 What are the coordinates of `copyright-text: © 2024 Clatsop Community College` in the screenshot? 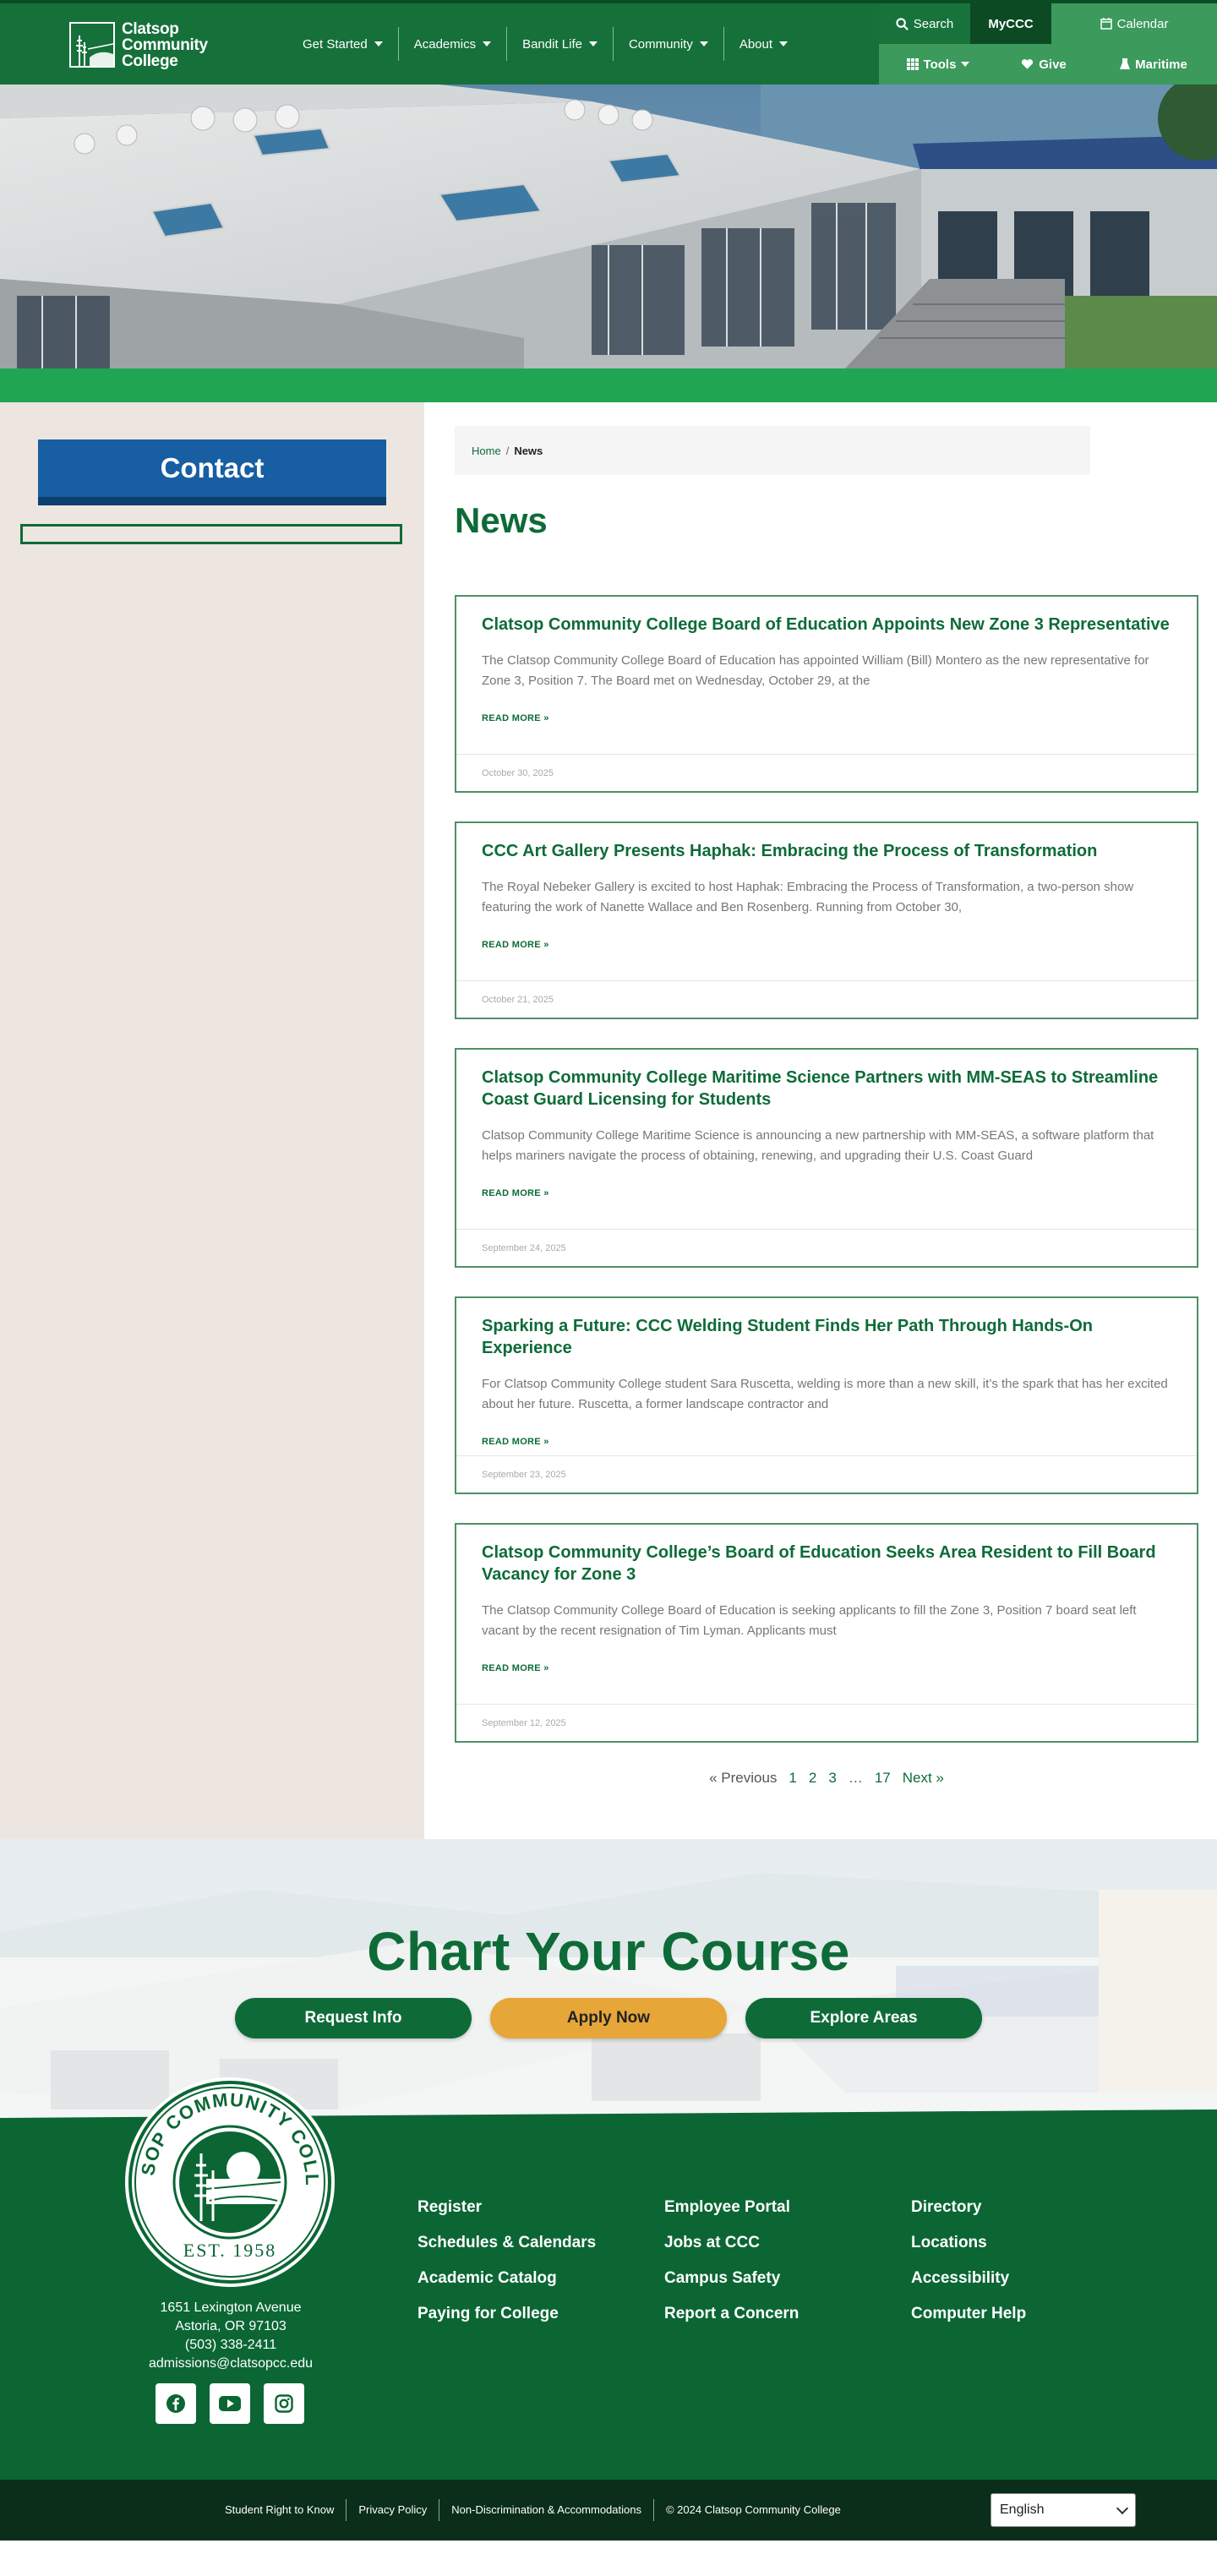 It's located at (752, 2510).